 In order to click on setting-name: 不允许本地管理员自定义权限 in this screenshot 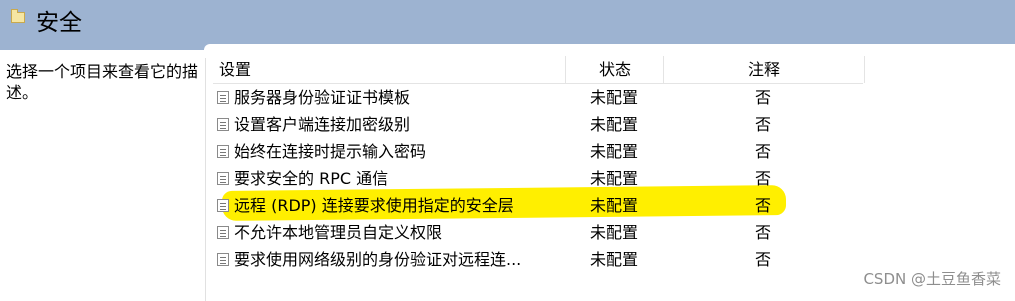, I will do `click(338, 232)`.